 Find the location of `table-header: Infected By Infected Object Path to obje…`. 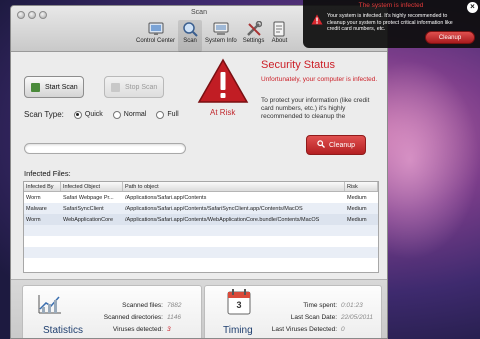

table-header: Infected By Infected Object Path to obje… is located at coordinates (201, 187).